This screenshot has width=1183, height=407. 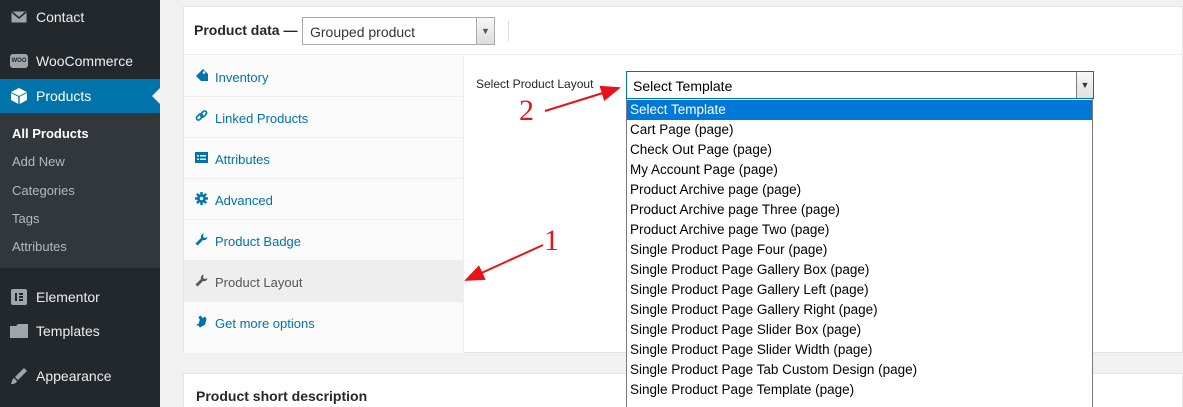 What do you see at coordinates (323, 76) in the screenshot?
I see `tab-inventory: Inventory` at bounding box center [323, 76].